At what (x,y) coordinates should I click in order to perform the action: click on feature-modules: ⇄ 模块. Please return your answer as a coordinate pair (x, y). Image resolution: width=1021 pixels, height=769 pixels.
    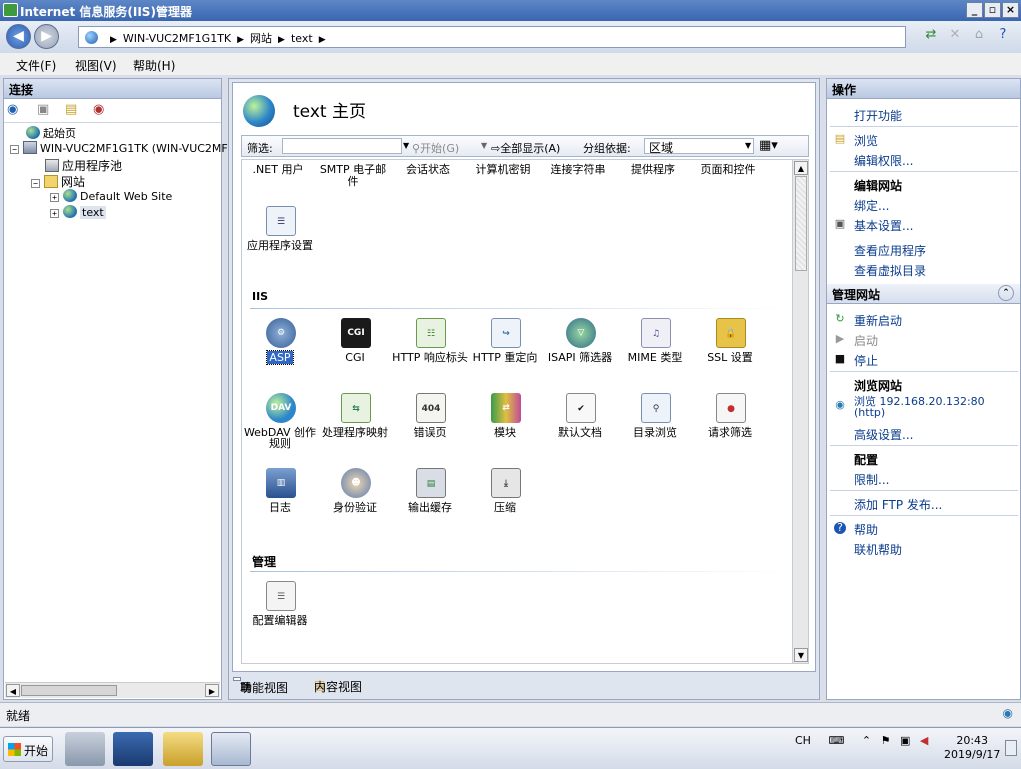
    Looking at the image, I should click on (505, 428).